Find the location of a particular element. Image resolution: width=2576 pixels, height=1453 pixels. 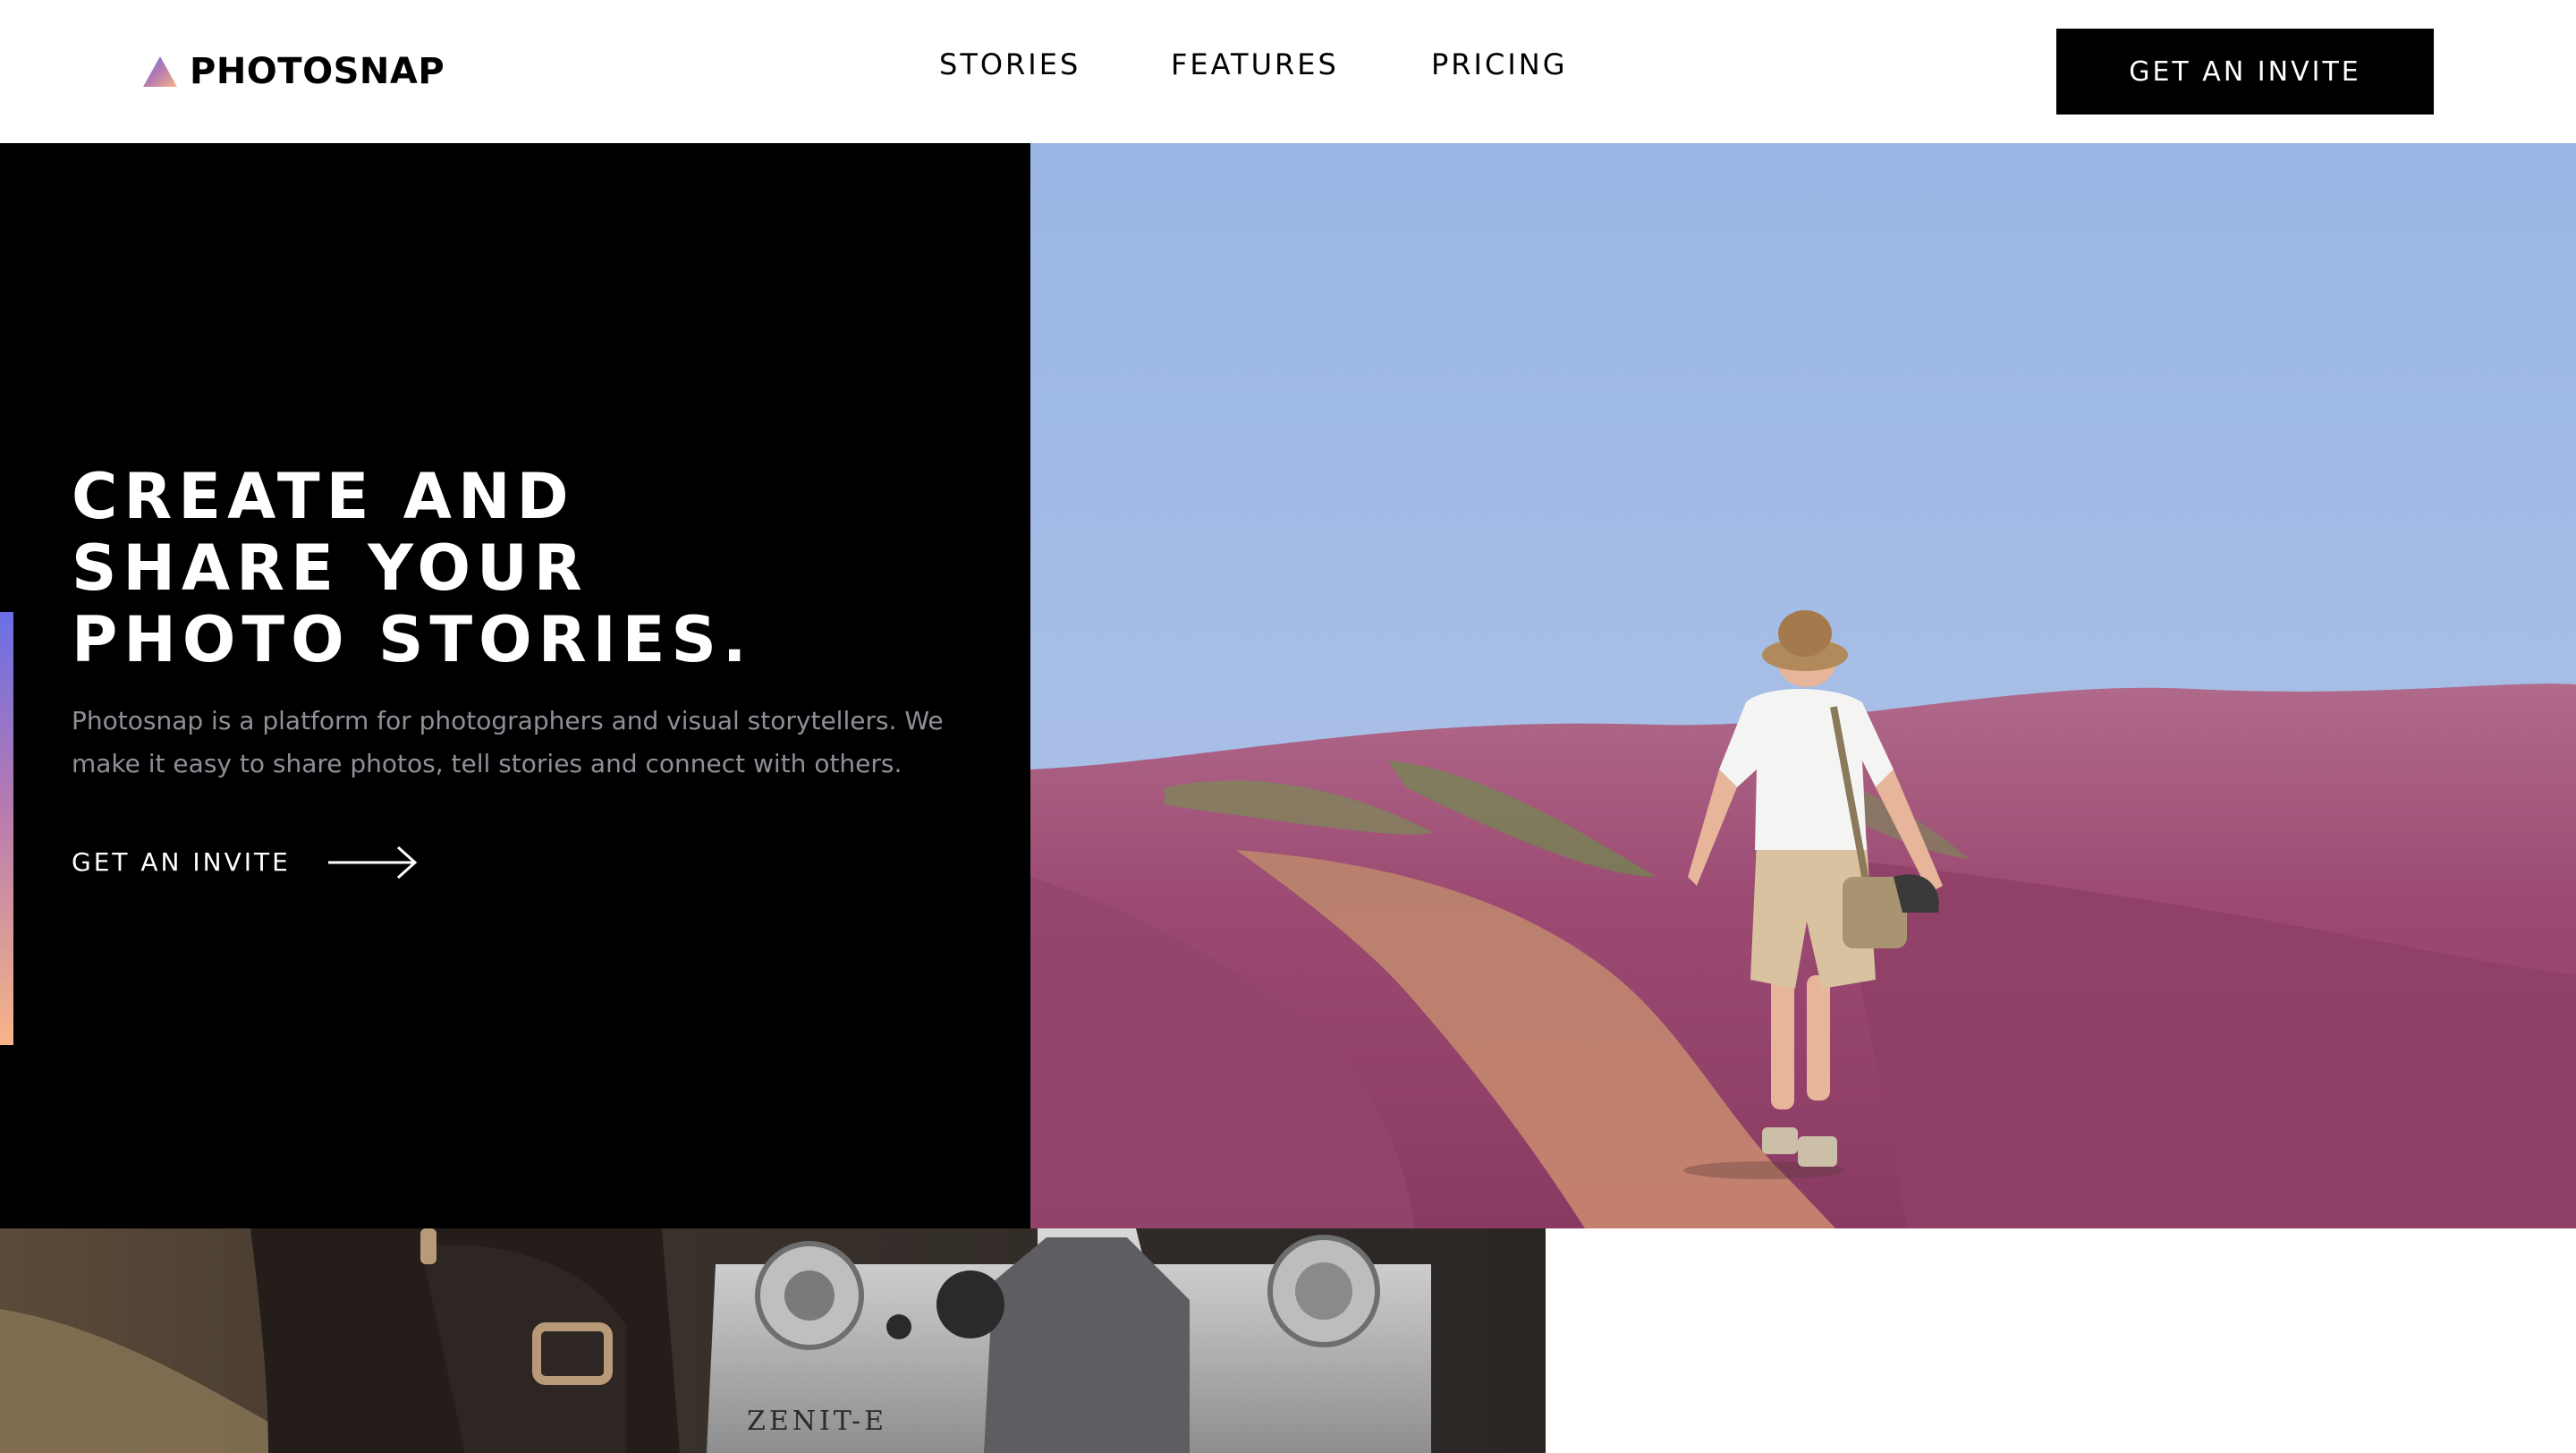

logo: PHOTOSNAP is located at coordinates (294, 71).